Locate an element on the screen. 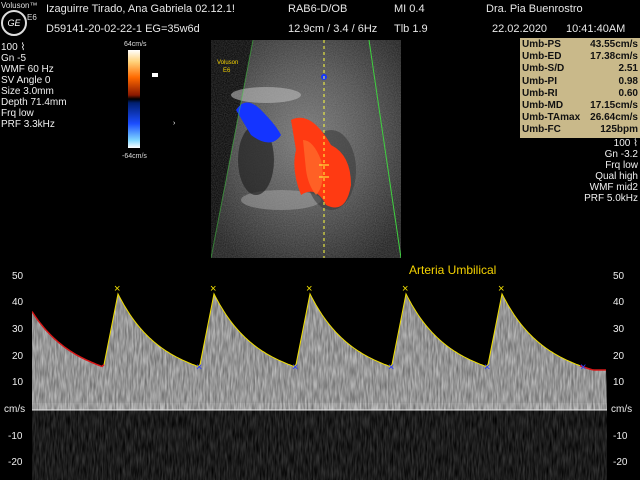  measurement-value: 2.51 is located at coordinates (628, 69).